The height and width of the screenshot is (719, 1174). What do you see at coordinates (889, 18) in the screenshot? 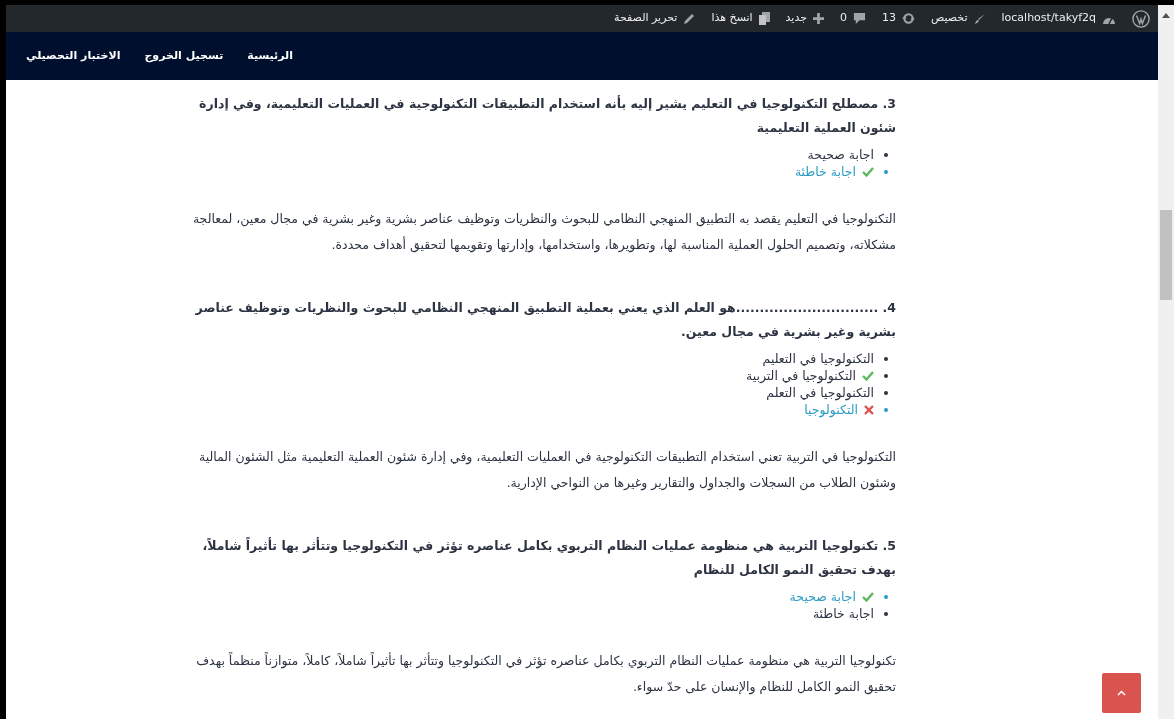
I see `updates-link: 13` at bounding box center [889, 18].